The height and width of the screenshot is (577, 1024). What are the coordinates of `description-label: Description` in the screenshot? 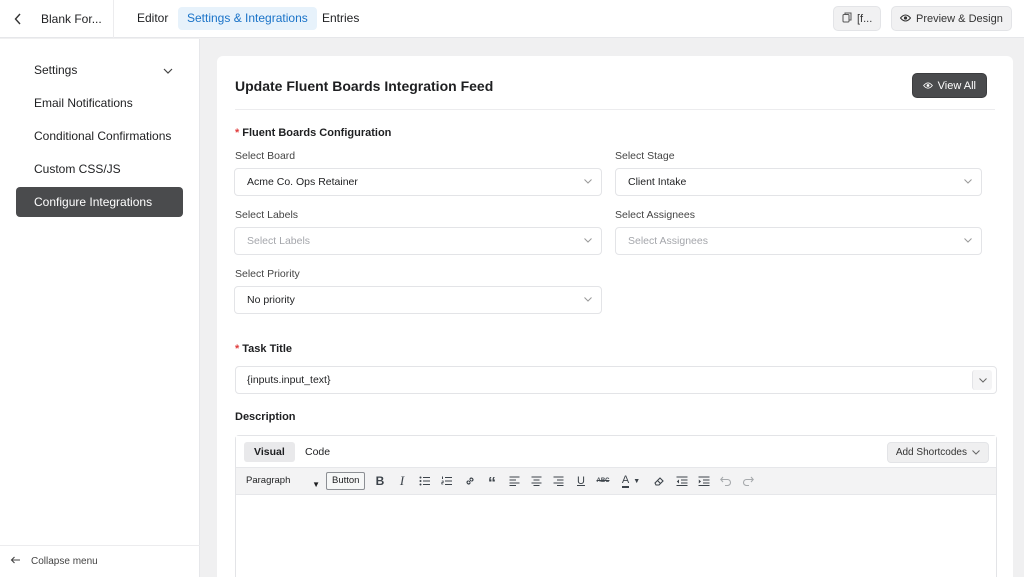 It's located at (265, 417).